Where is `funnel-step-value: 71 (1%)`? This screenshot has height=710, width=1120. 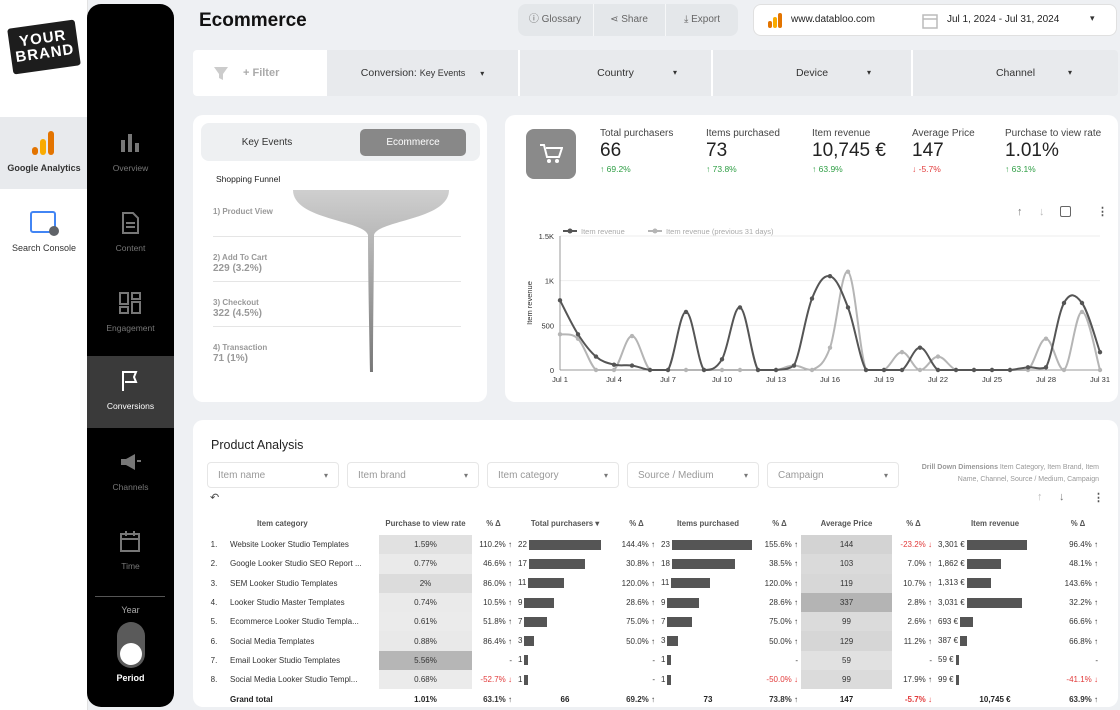 funnel-step-value: 71 (1%) is located at coordinates (231, 358).